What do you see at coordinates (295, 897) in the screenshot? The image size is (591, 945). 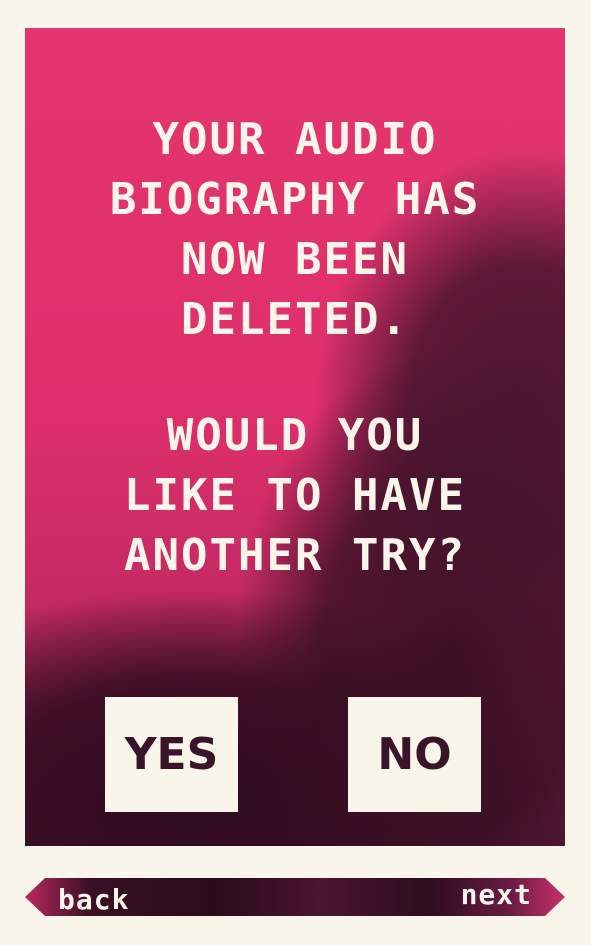 I see `navigation-bar: back next` at bounding box center [295, 897].